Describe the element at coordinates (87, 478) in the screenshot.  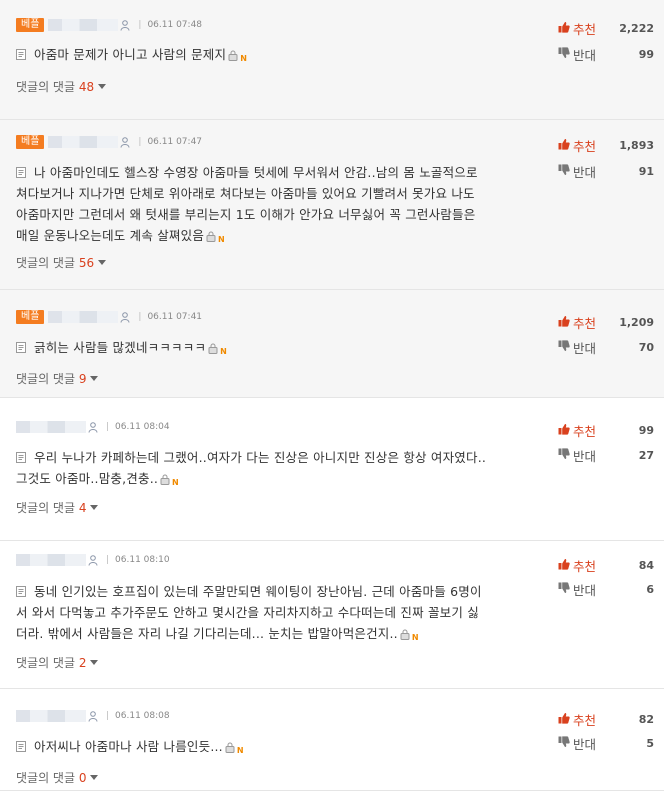
I see `comment-text: 그것도 아줌마..맘충,견충..` at that location.